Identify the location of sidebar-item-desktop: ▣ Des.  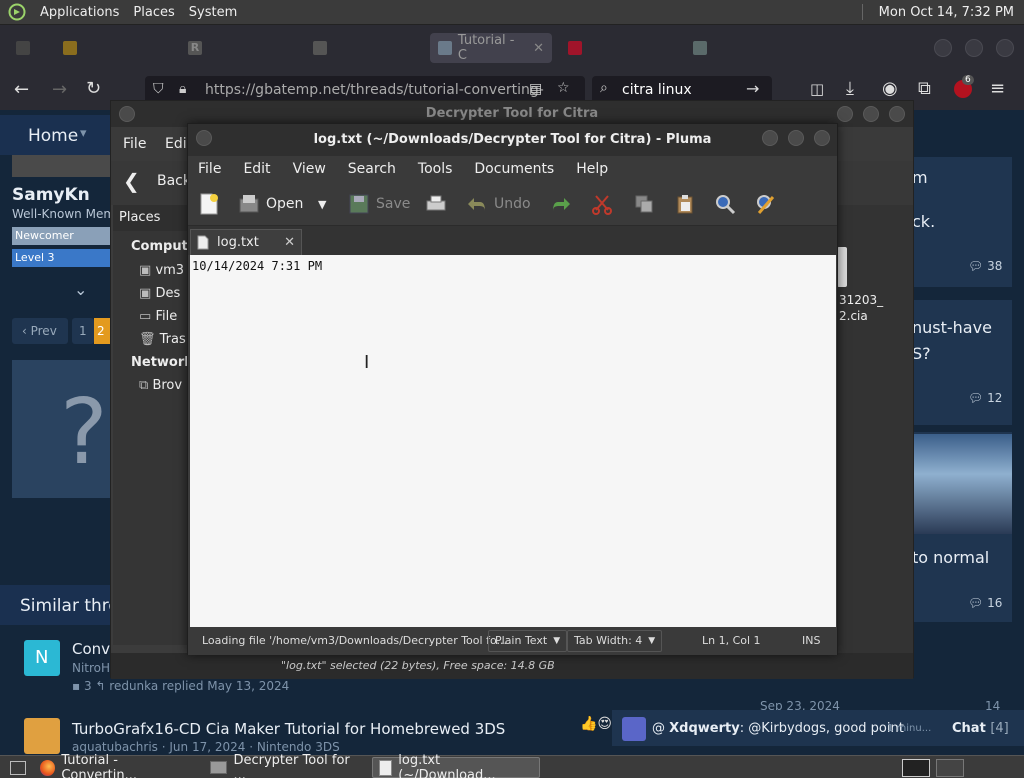
(159, 293).